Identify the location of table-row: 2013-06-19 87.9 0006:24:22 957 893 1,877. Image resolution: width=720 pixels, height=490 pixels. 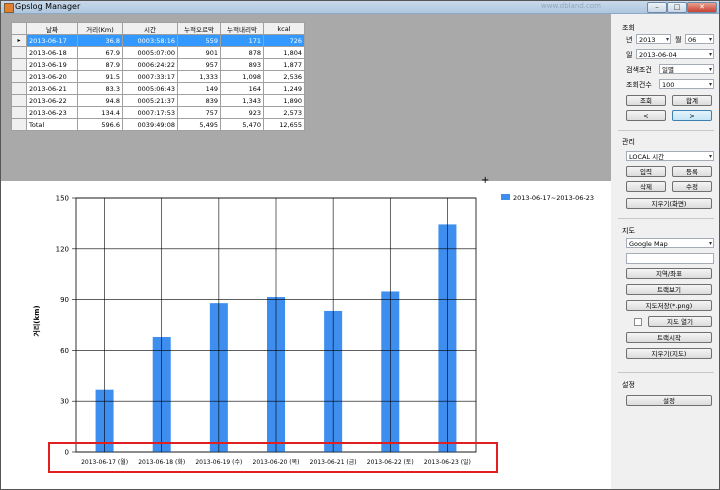
(158, 64).